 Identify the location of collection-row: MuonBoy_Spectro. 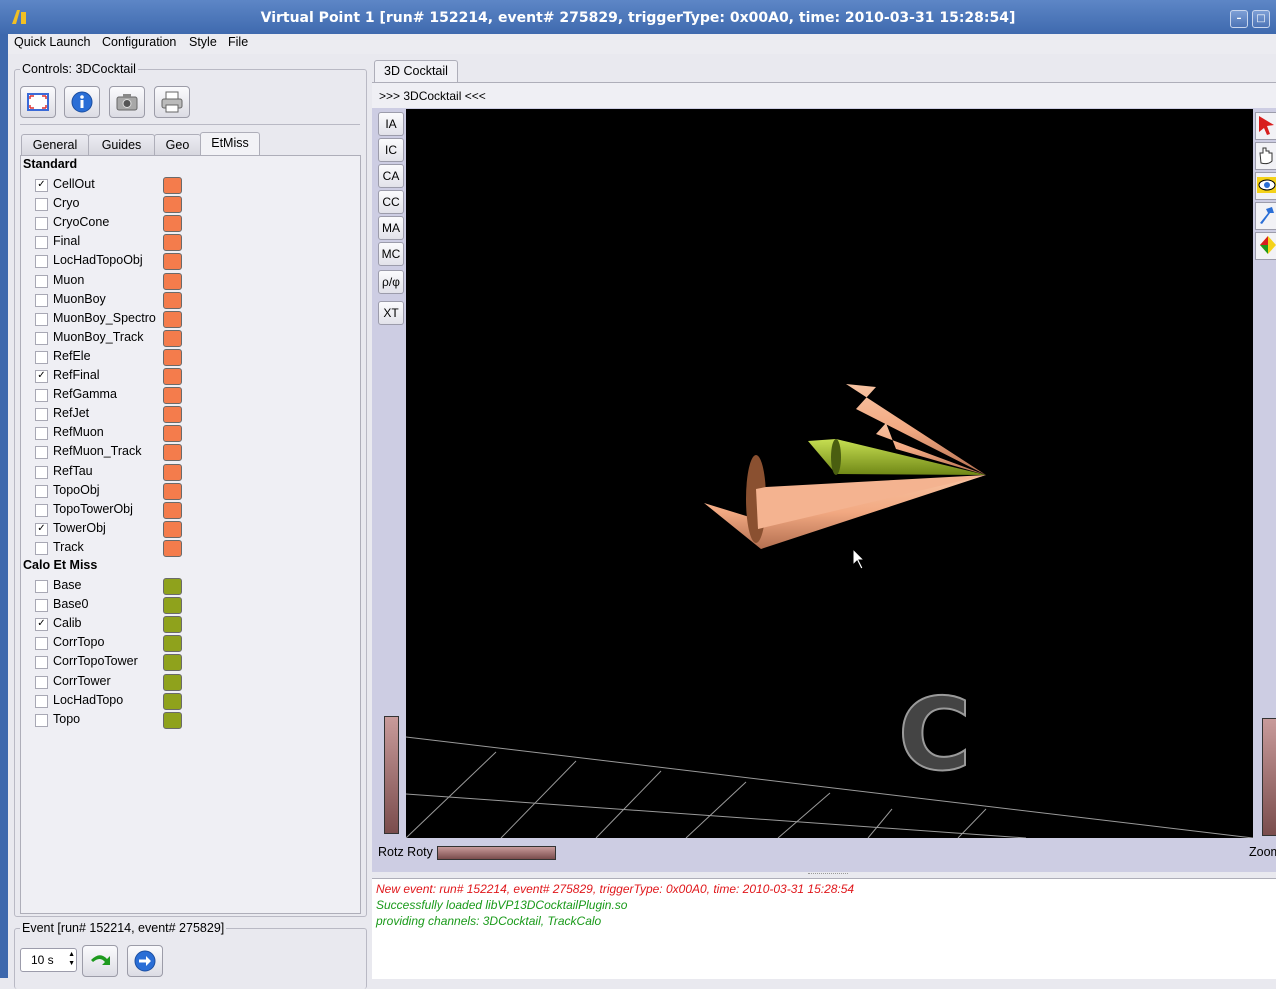
(120, 319).